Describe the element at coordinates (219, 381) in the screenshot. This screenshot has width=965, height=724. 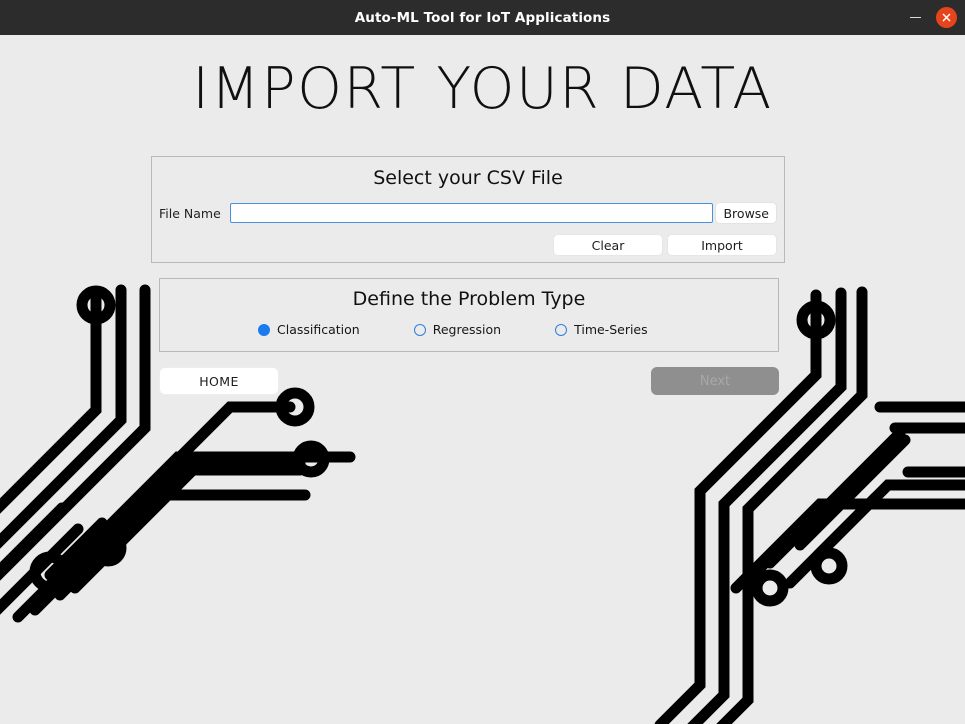
I see `home-button: HOME` at that location.